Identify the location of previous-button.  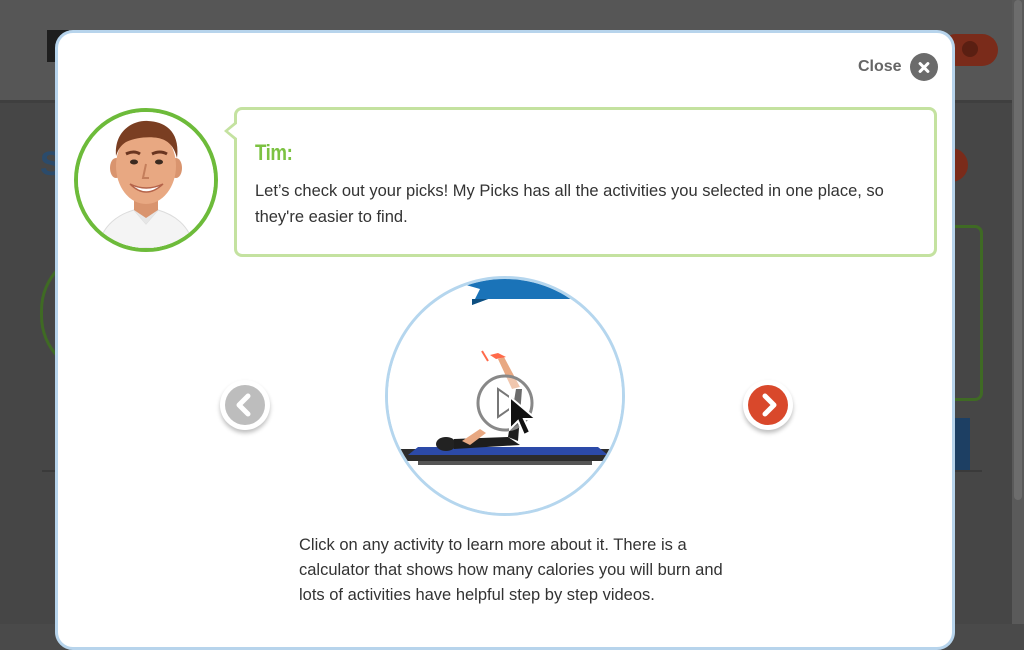
(245, 405).